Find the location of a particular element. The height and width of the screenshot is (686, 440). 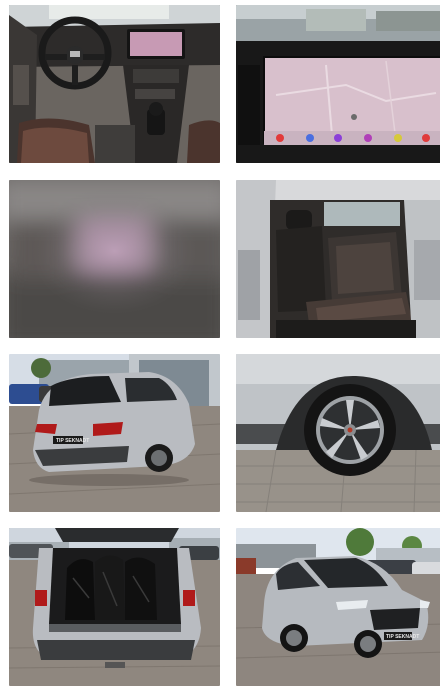

photo-open-trunk is located at coordinates (114, 607).